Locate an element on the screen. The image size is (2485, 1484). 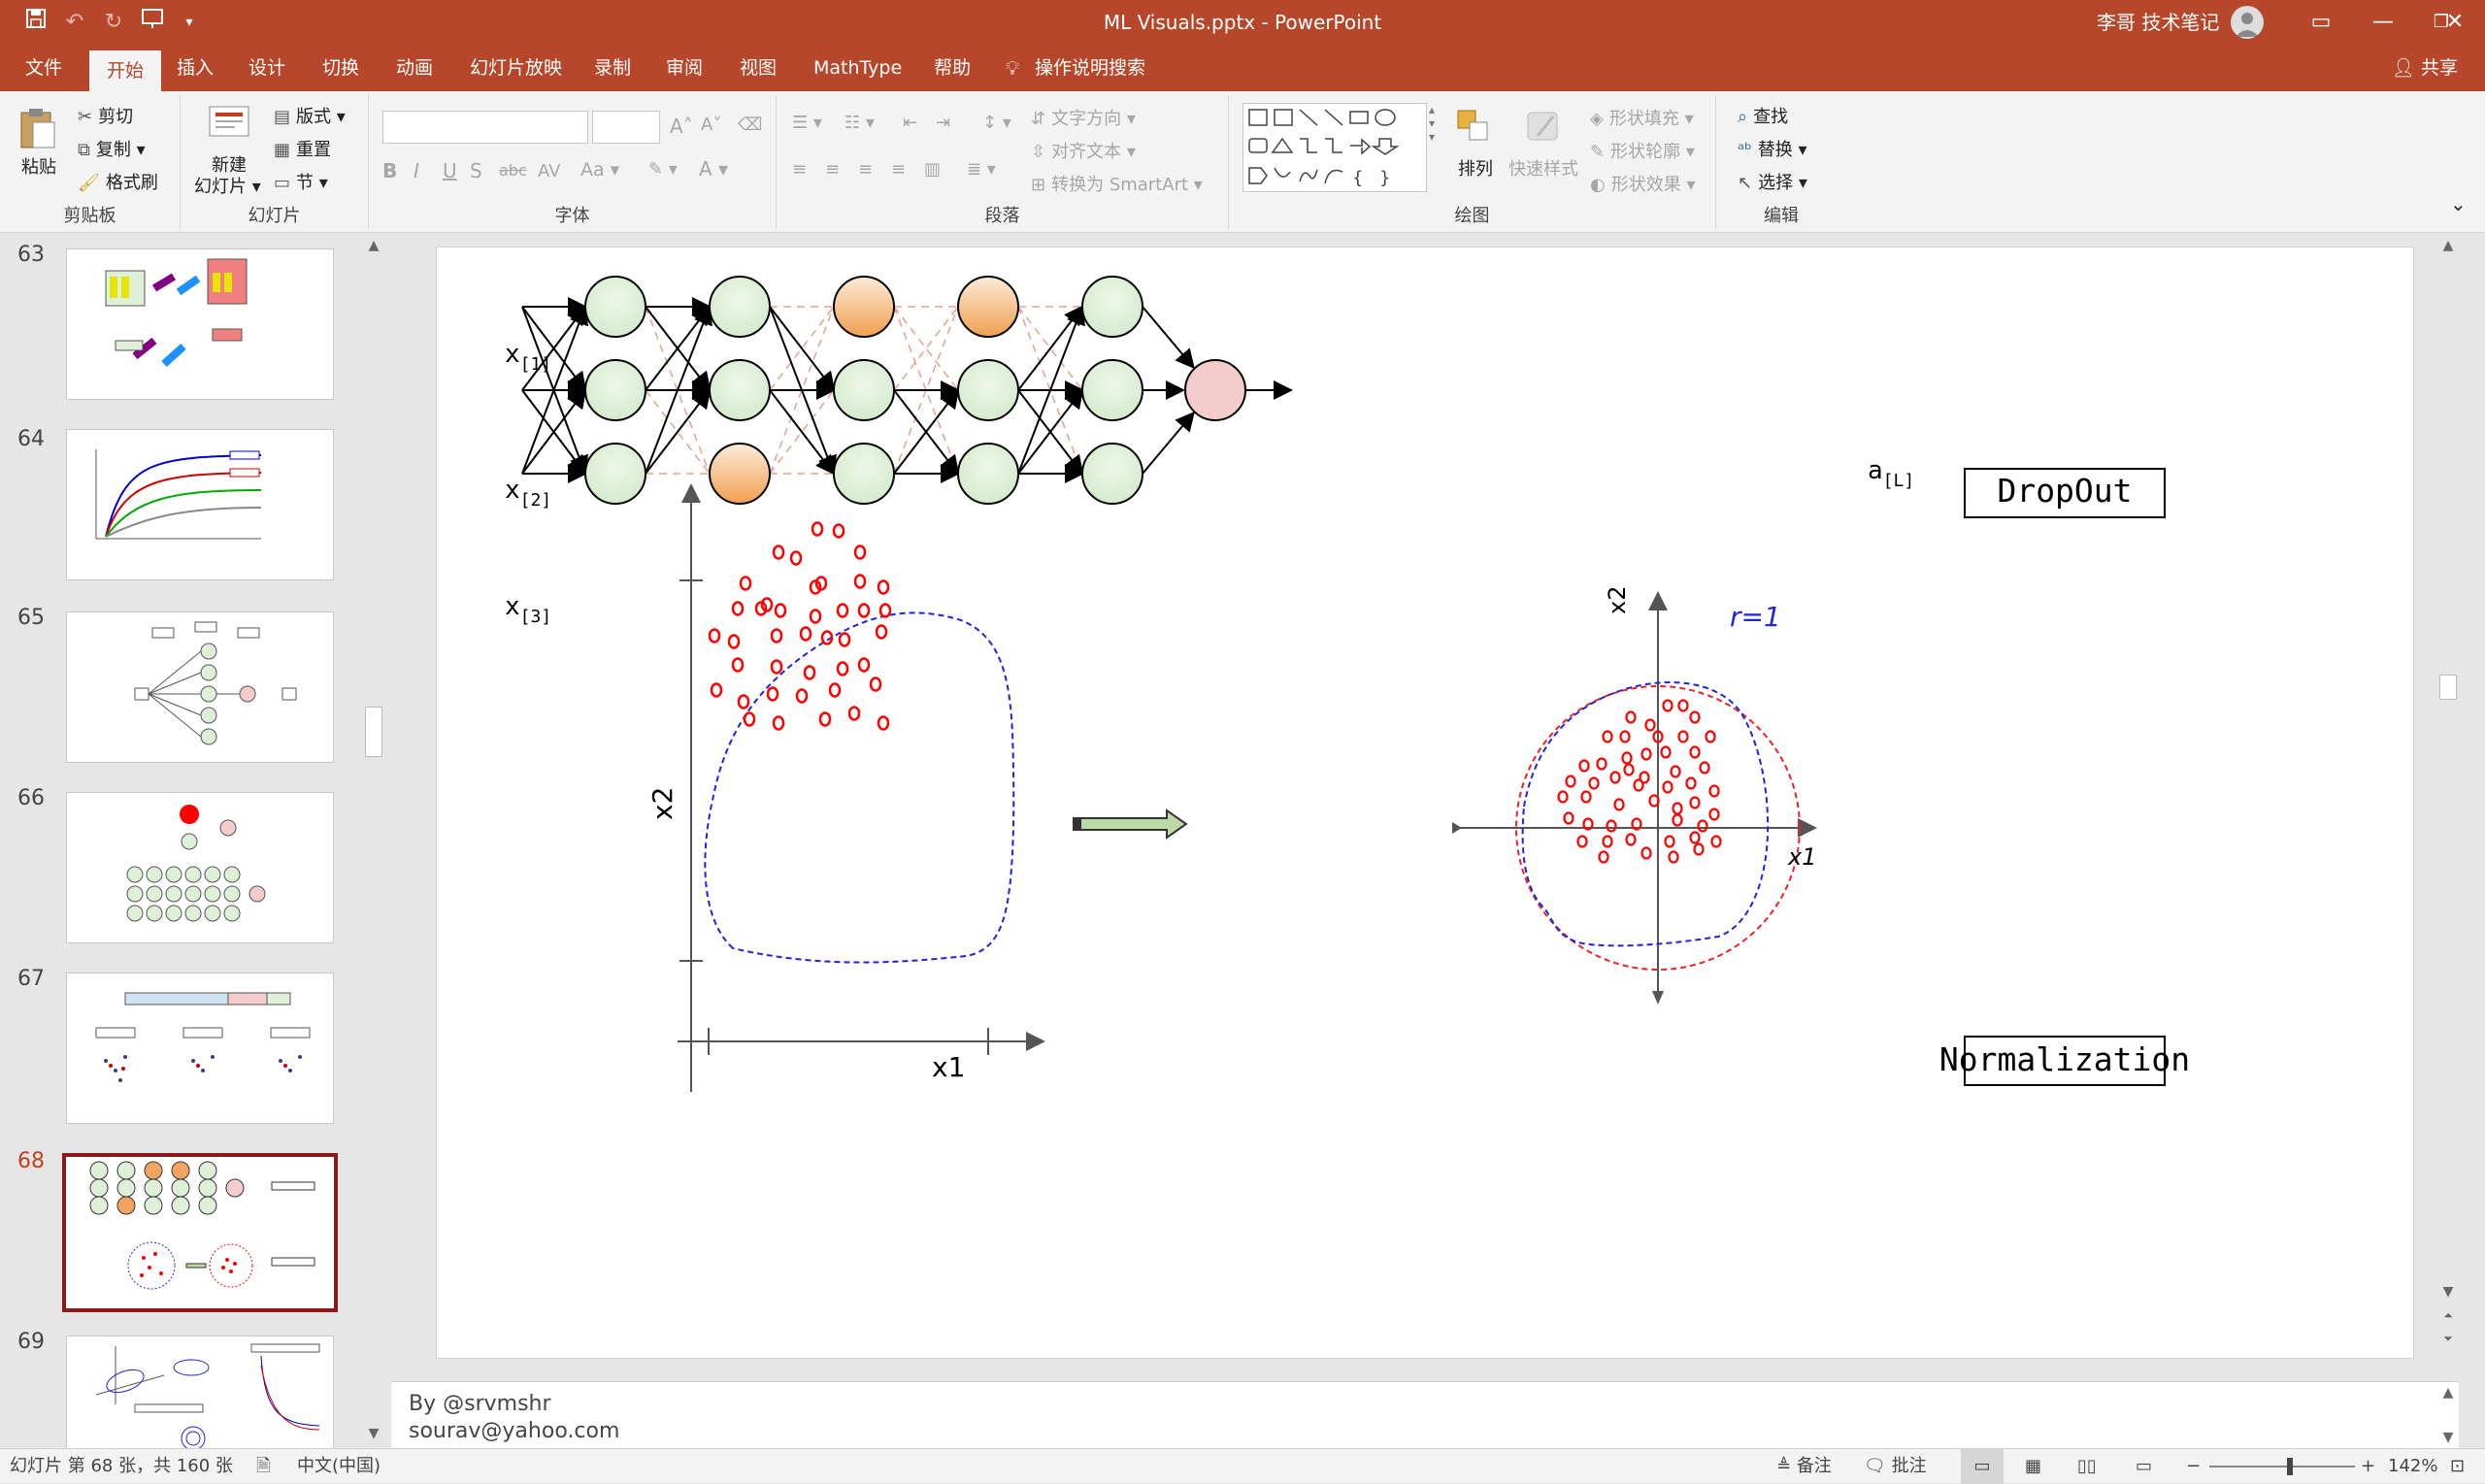
clear-format-icon: ⌫ is located at coordinates (750, 125).